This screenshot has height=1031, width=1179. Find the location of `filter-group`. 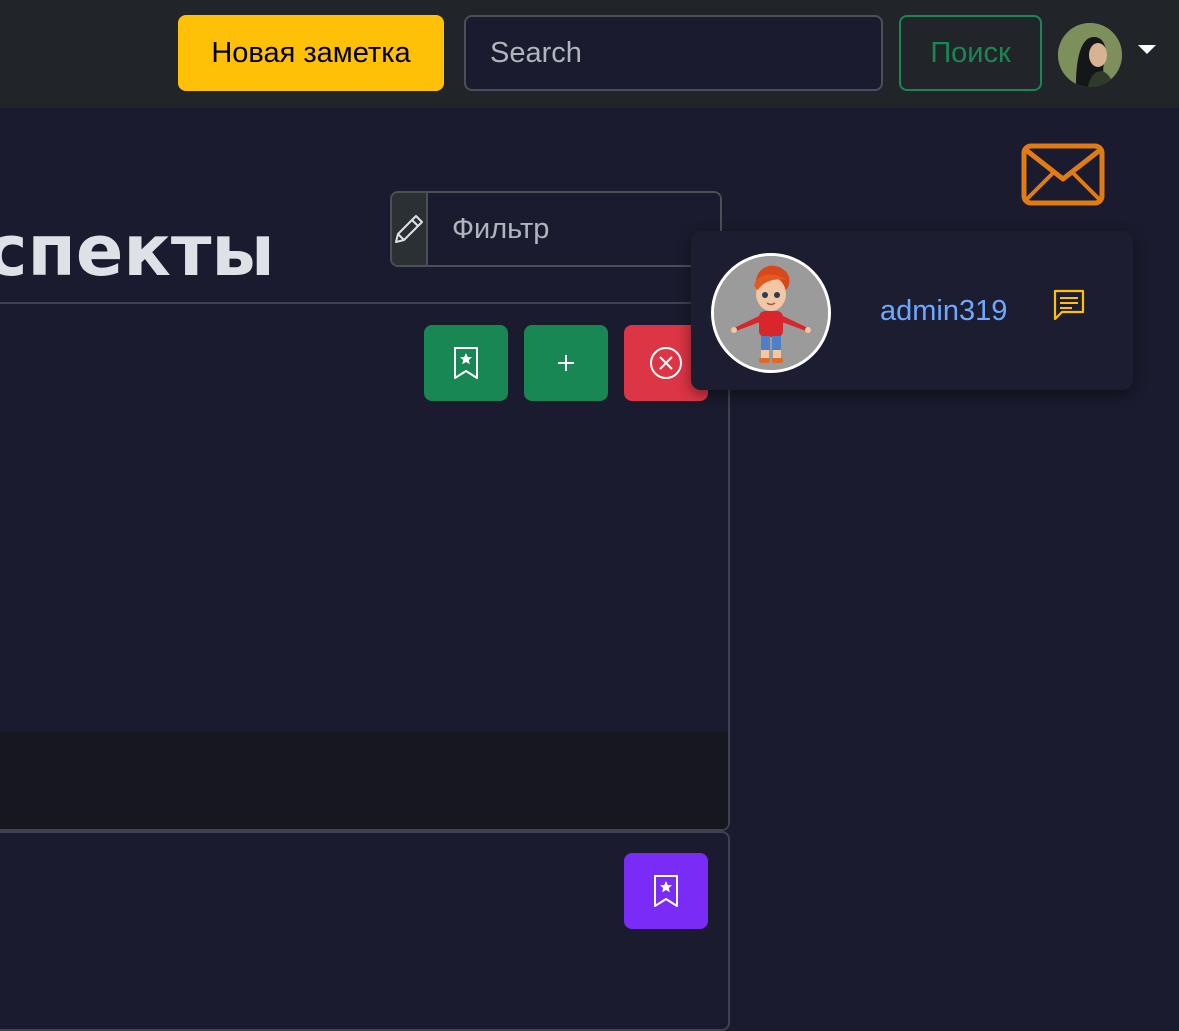

filter-group is located at coordinates (556, 229).